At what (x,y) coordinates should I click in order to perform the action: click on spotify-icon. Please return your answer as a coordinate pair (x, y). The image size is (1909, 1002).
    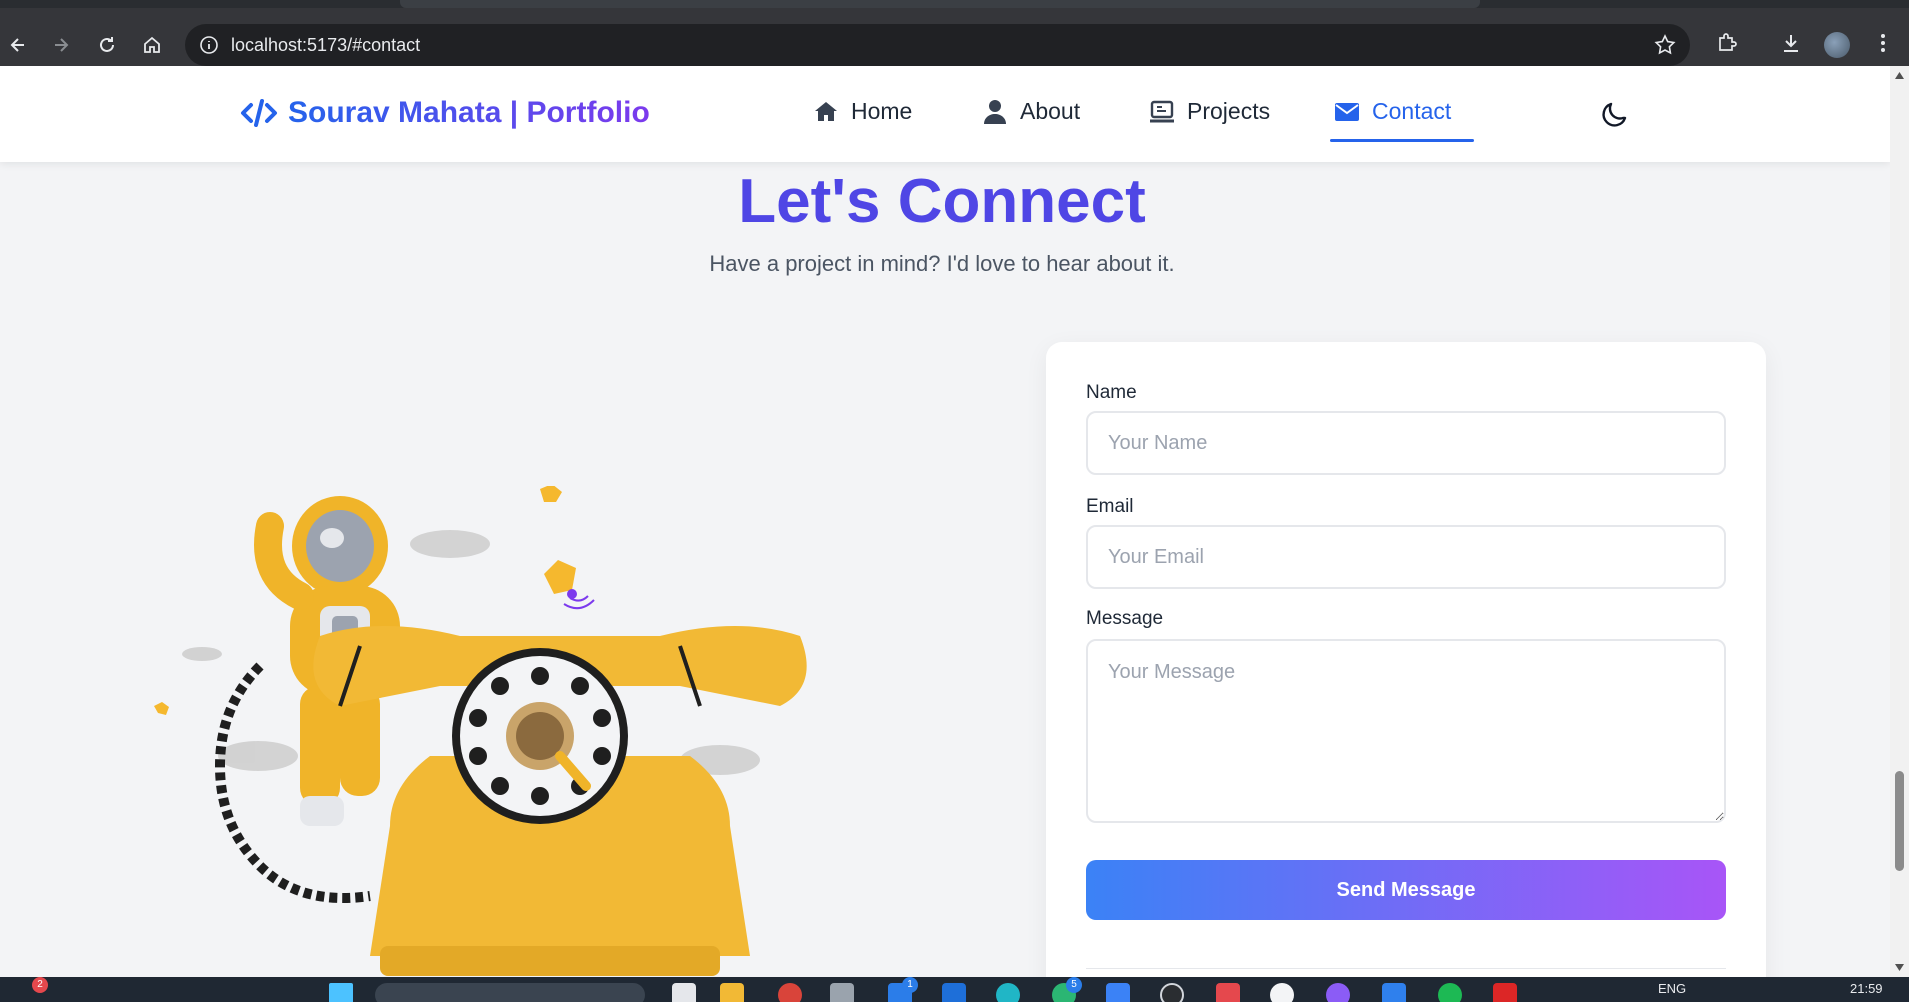
    Looking at the image, I should click on (1450, 992).